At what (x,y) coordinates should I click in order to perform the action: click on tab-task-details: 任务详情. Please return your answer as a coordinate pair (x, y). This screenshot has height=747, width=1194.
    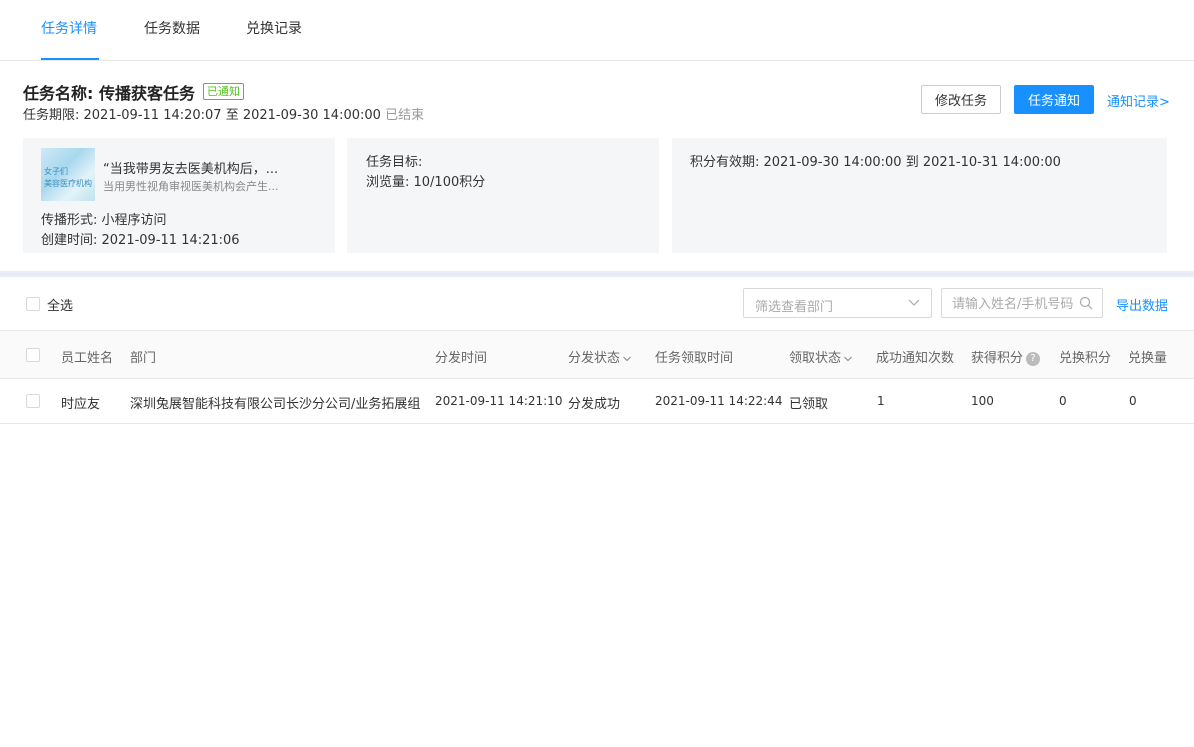
    Looking at the image, I should click on (69, 28).